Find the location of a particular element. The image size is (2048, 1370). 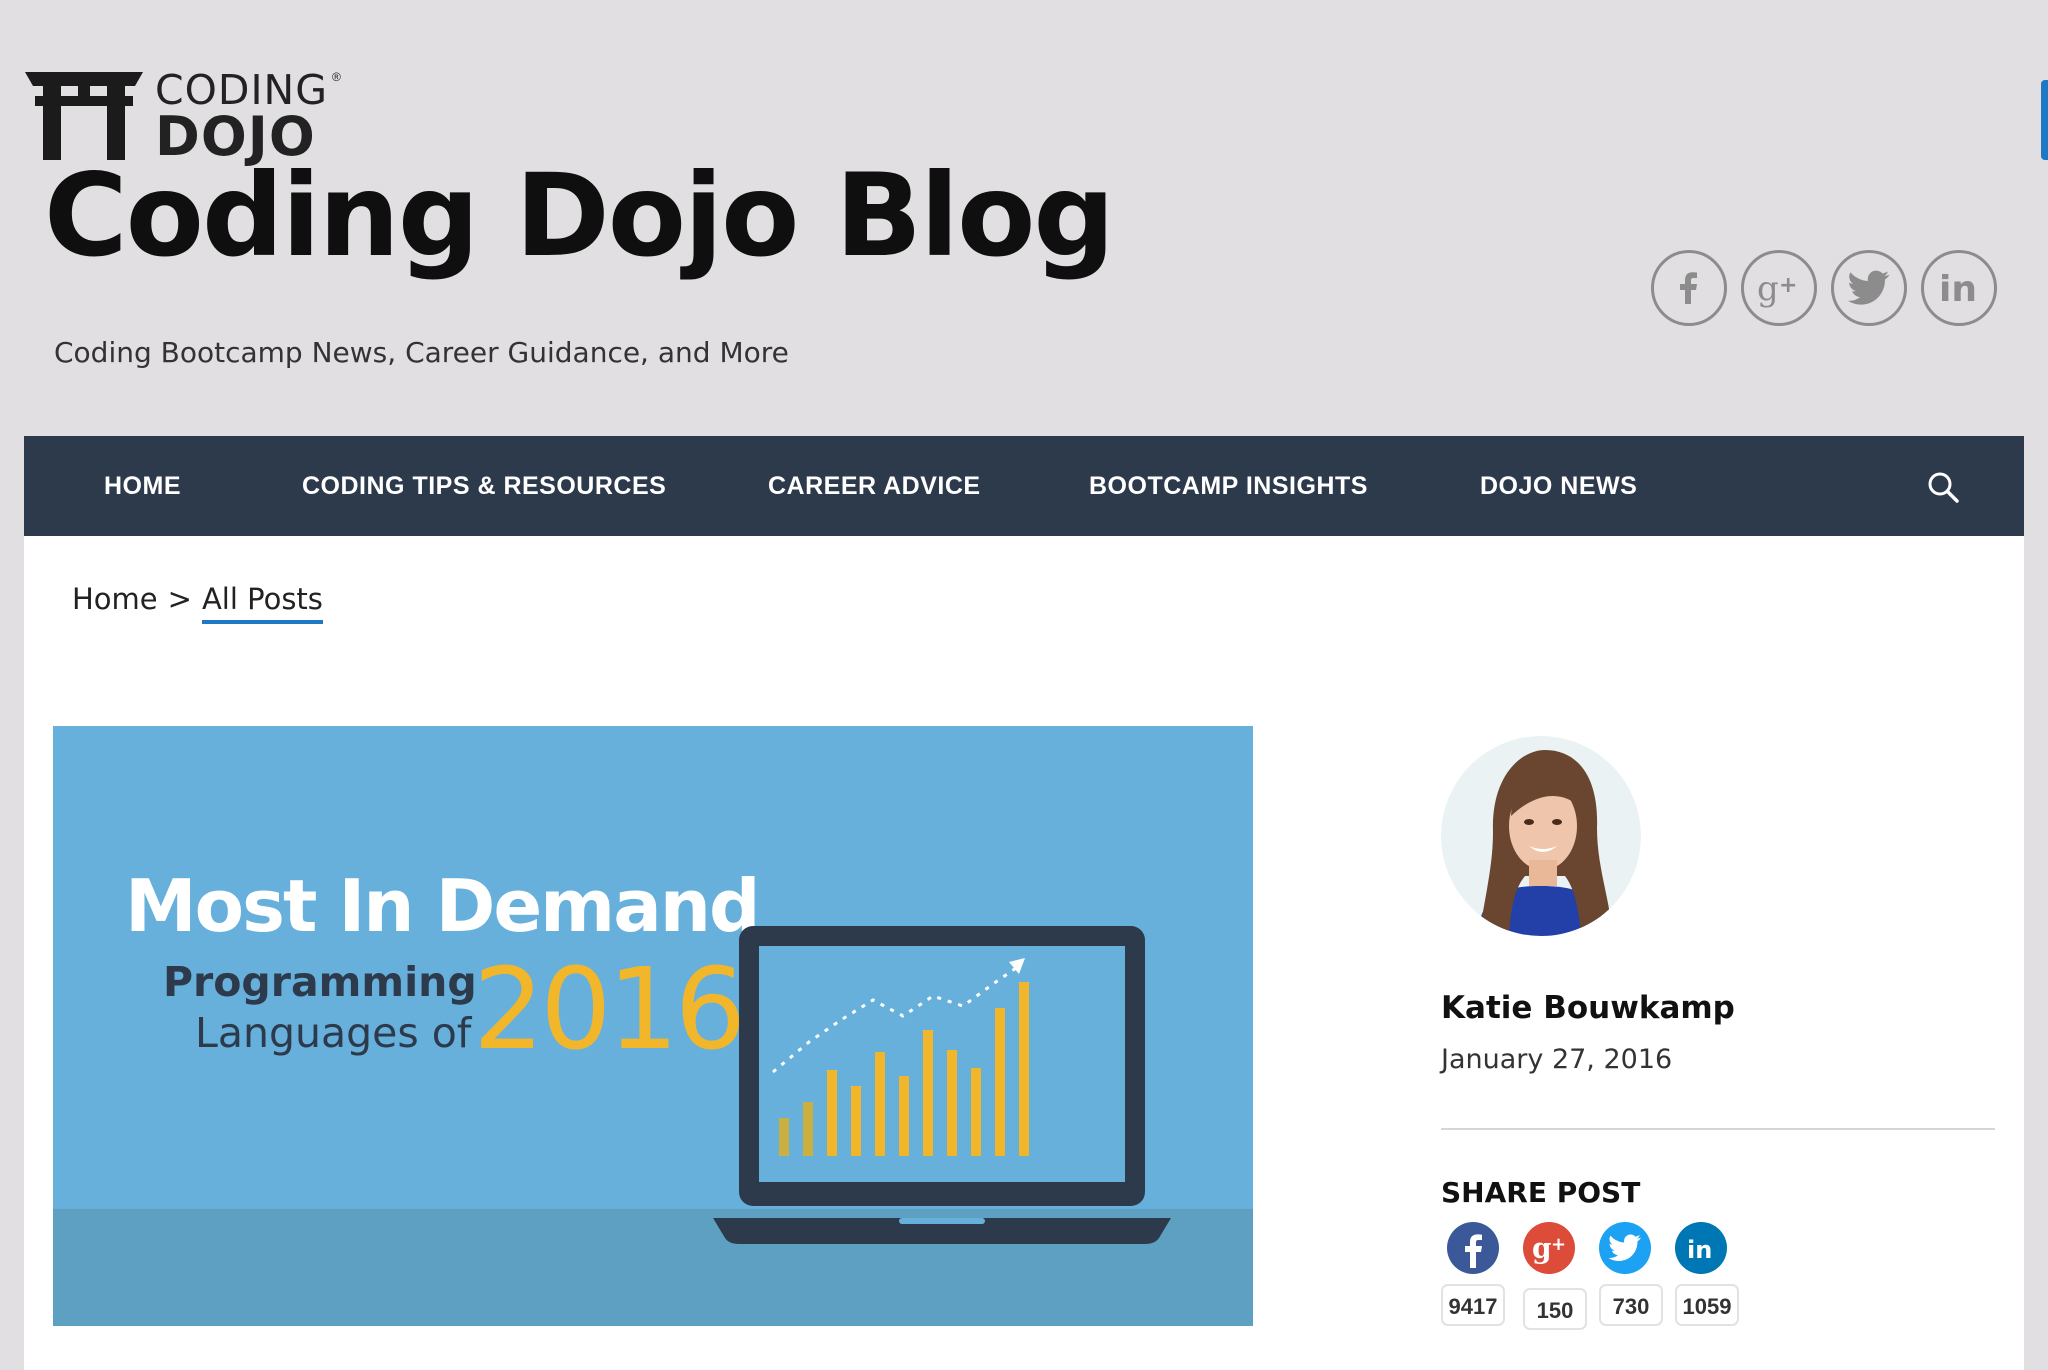

author-photo is located at coordinates (1541, 836).